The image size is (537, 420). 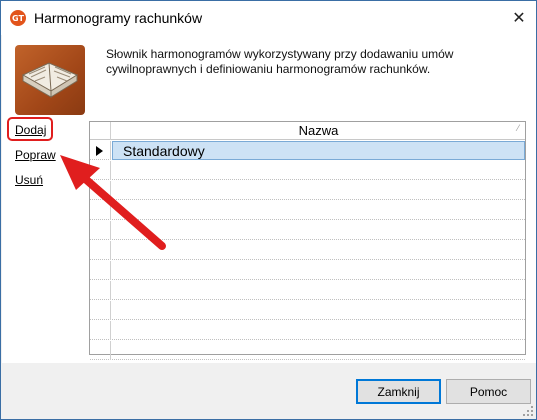 What do you see at coordinates (29, 180) in the screenshot?
I see `delete-link: Usuń` at bounding box center [29, 180].